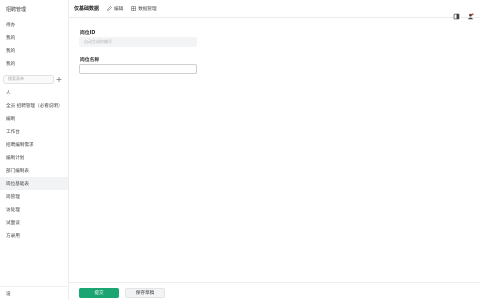 This screenshot has height=300, width=480. What do you see at coordinates (470, 12) in the screenshot?
I see `user-icon` at bounding box center [470, 12].